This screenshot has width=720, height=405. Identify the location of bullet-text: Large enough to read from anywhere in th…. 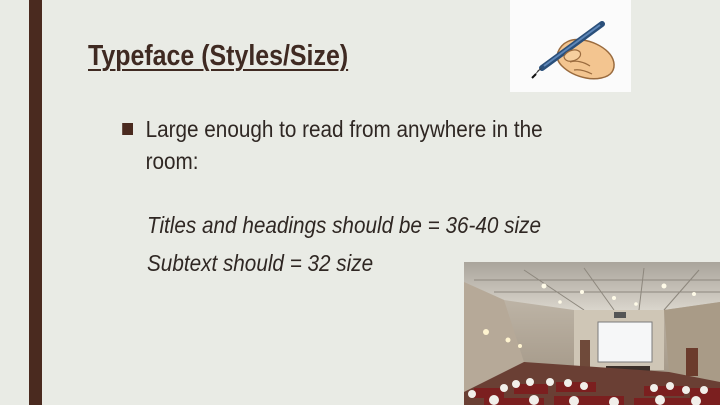
(344, 145).